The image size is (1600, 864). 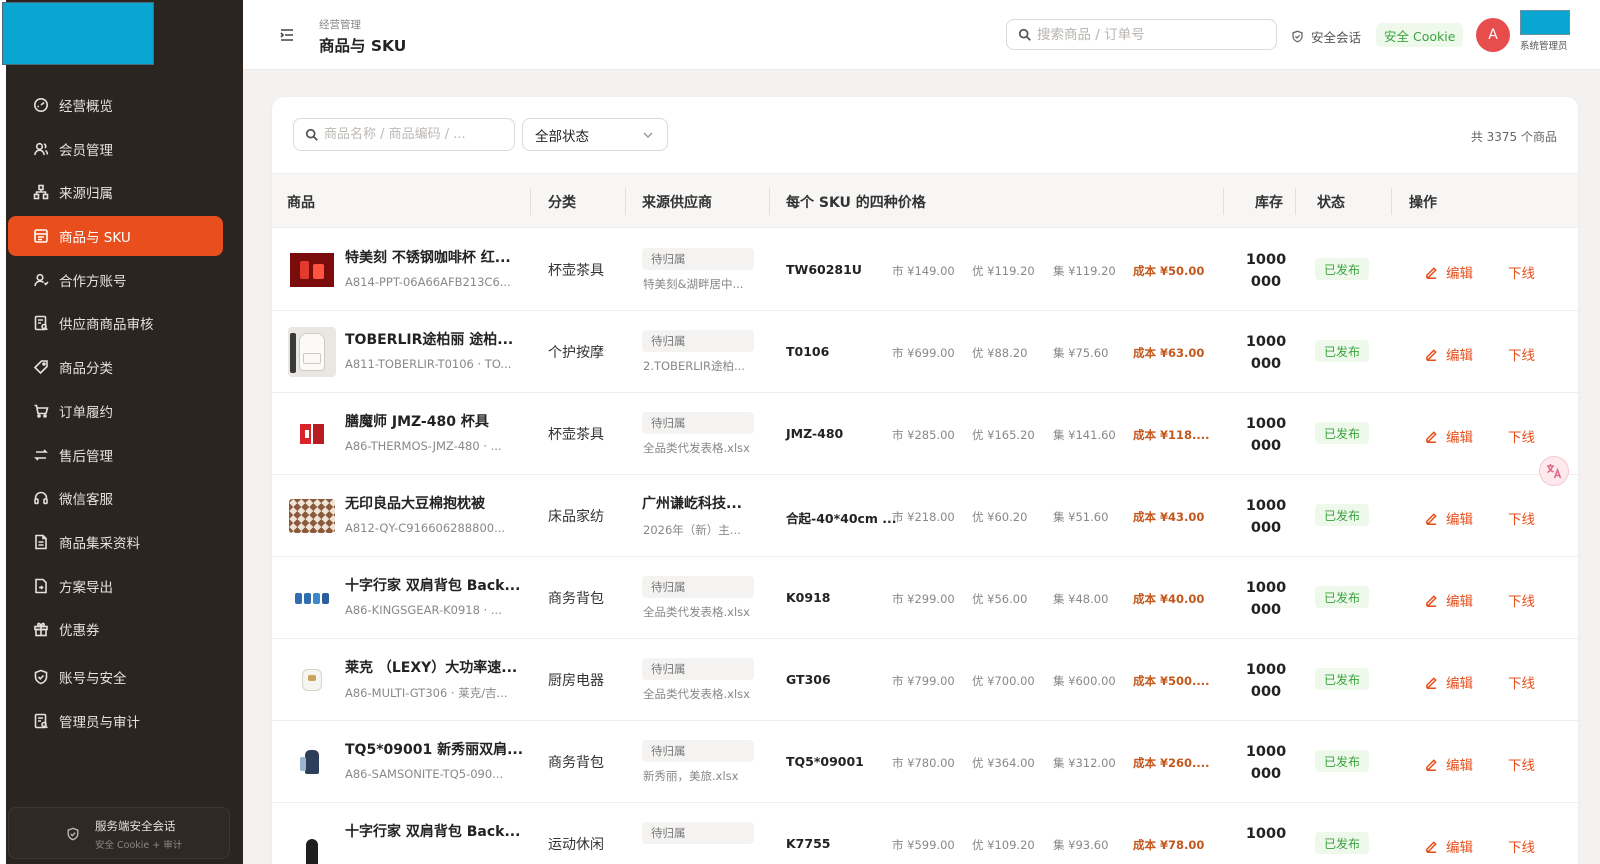 I want to click on sidebar-item-members: 会员管理, so click(x=115, y=149).